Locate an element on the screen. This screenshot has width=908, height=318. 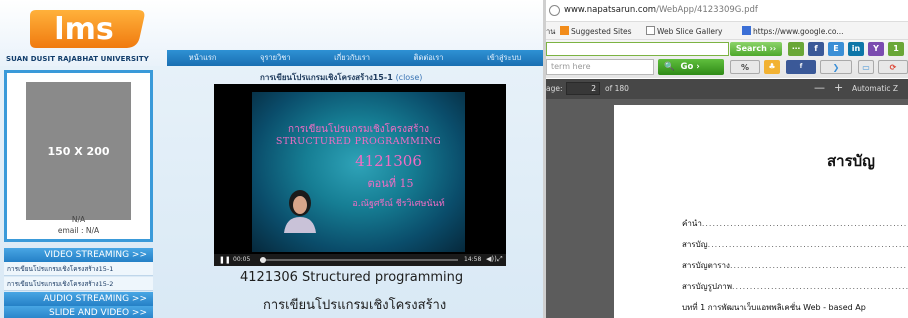
toc-entry-label: สารบัญรูปภาพ is located at coordinates (707, 286).